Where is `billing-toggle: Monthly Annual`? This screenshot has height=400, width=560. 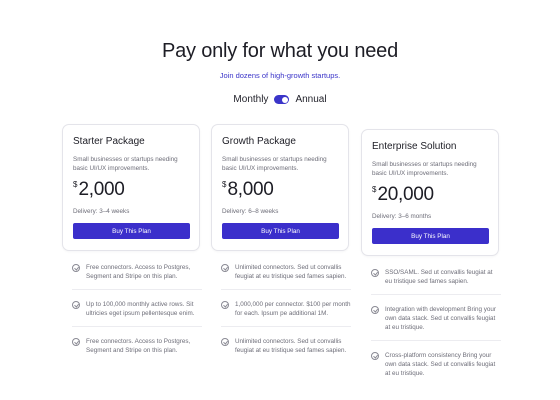
billing-toggle: Monthly Annual is located at coordinates (280, 99).